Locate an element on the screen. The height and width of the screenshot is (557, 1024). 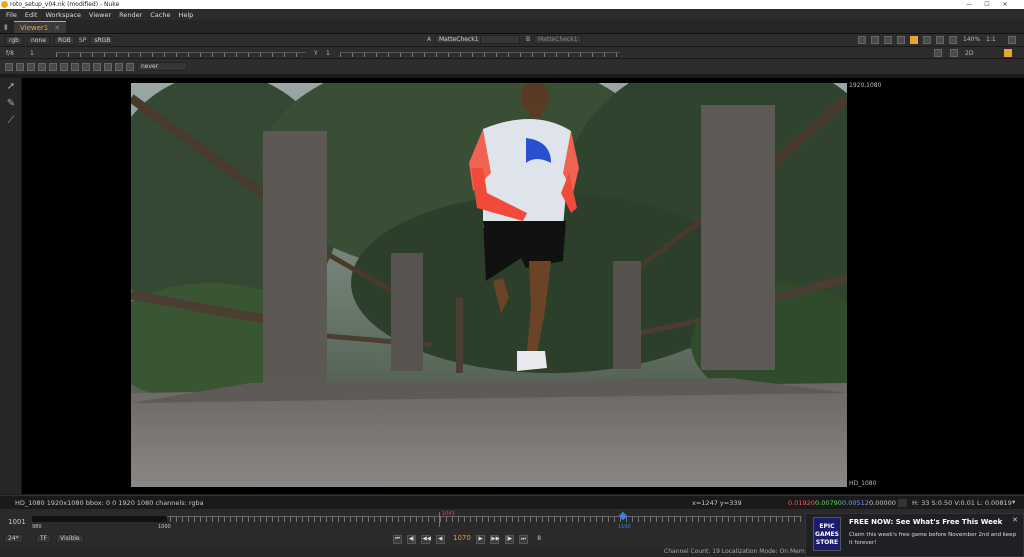
viewer-controls-row2: f/8 1 Y 1 2D is located at coordinates (512, 53).